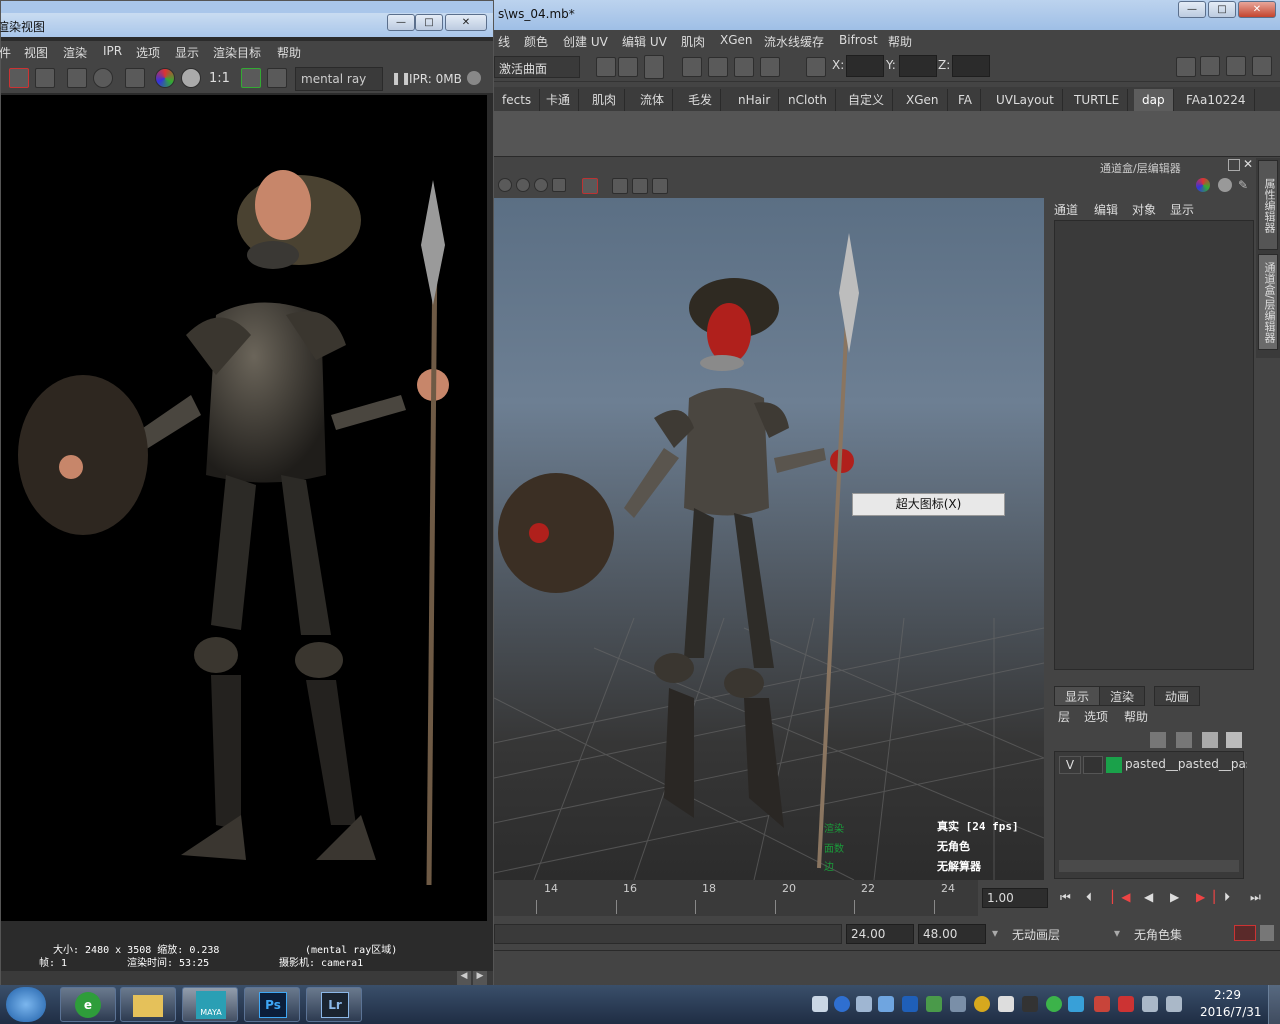 The height and width of the screenshot is (1024, 1280). Describe the element at coordinates (480, 978) in the screenshot. I see `scroll-right-icon: ▶` at that location.